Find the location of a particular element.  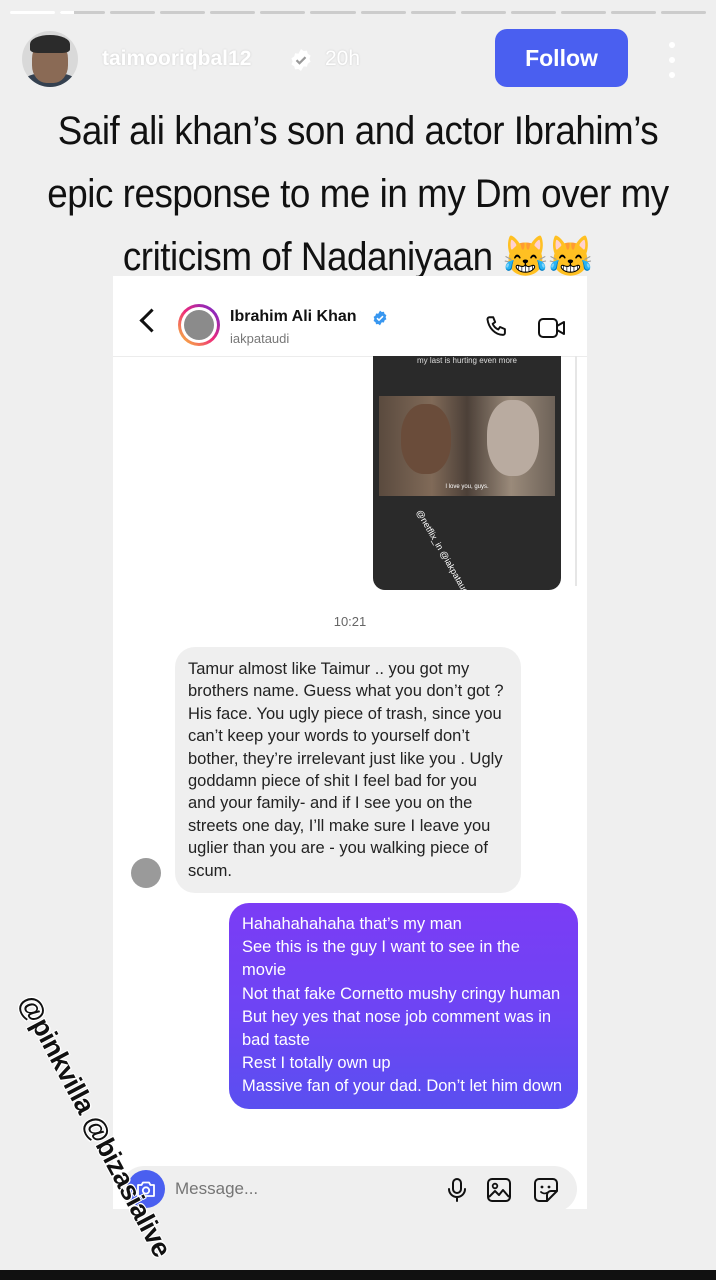

outgoing-message-line: Rest I totally own up is located at coordinates (316, 1063).